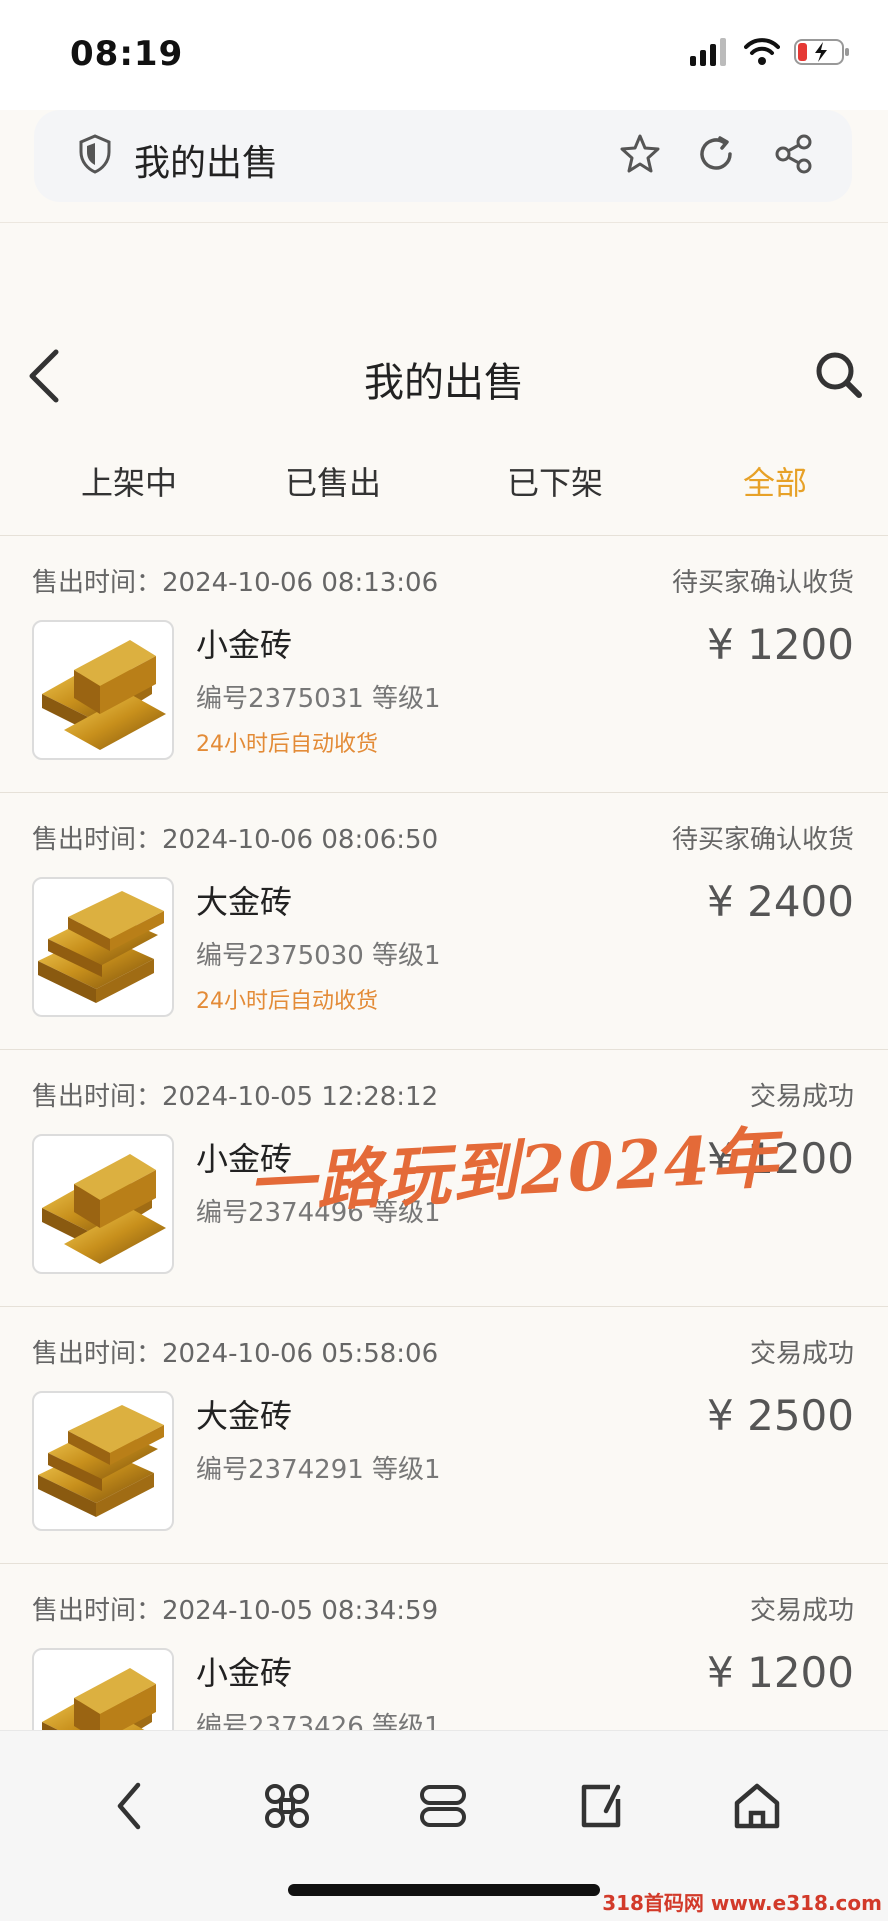  Describe the element at coordinates (757, 1806) in the screenshot. I see `home-icon` at that location.